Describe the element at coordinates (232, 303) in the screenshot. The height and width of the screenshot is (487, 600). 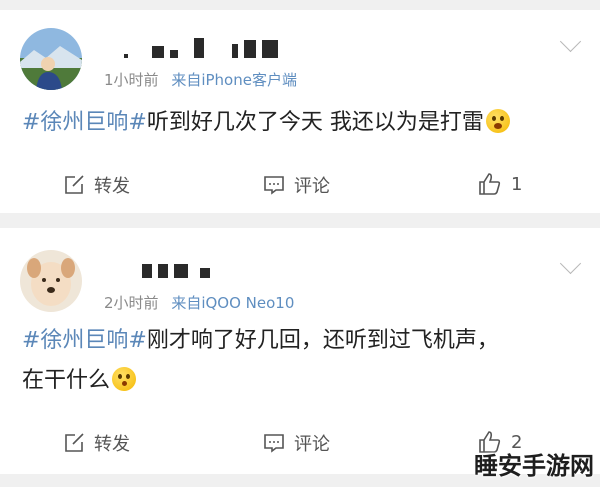
I see `post-source: 来自iQOO Neo10` at that location.